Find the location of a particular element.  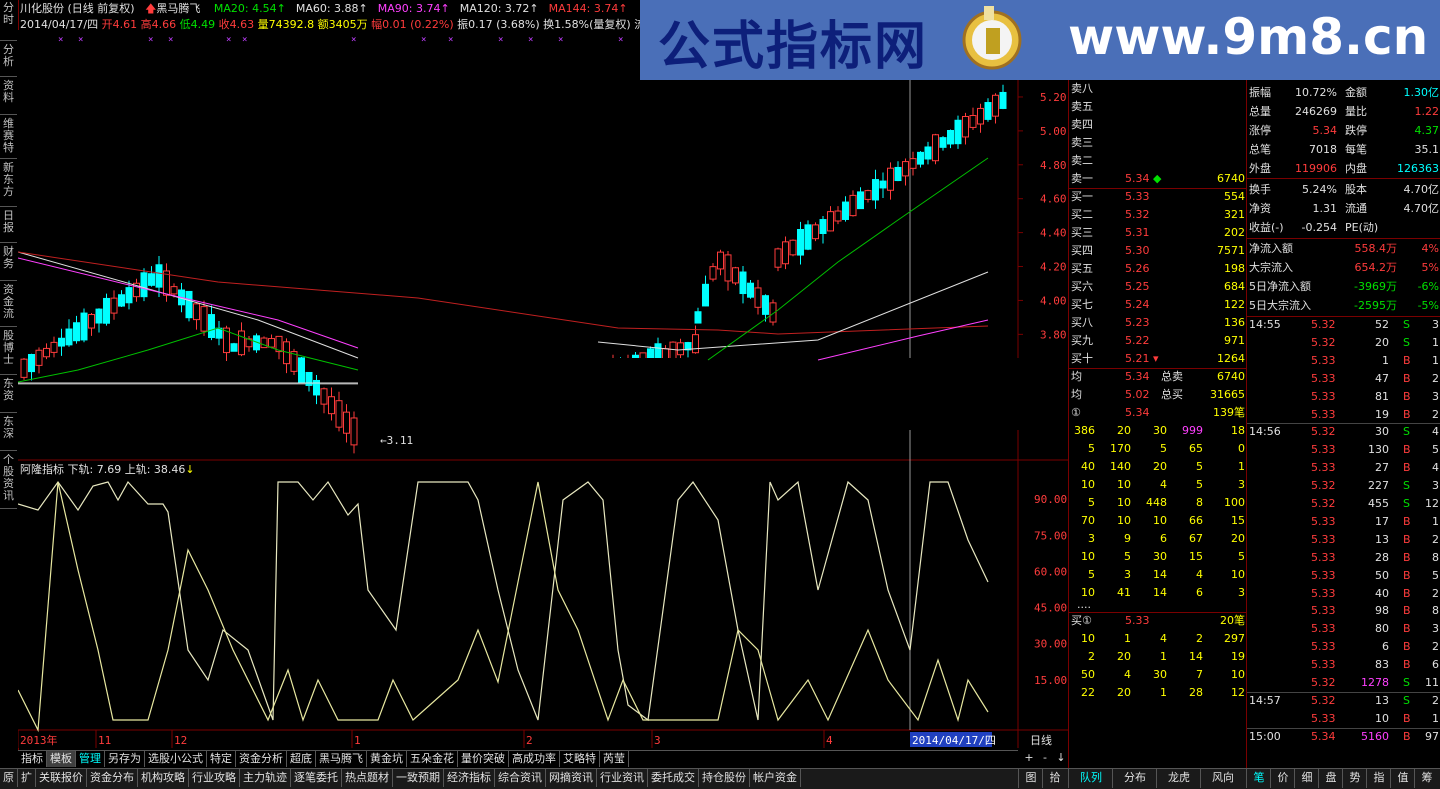

menu-item: 行业资讯 is located at coordinates (622, 778).